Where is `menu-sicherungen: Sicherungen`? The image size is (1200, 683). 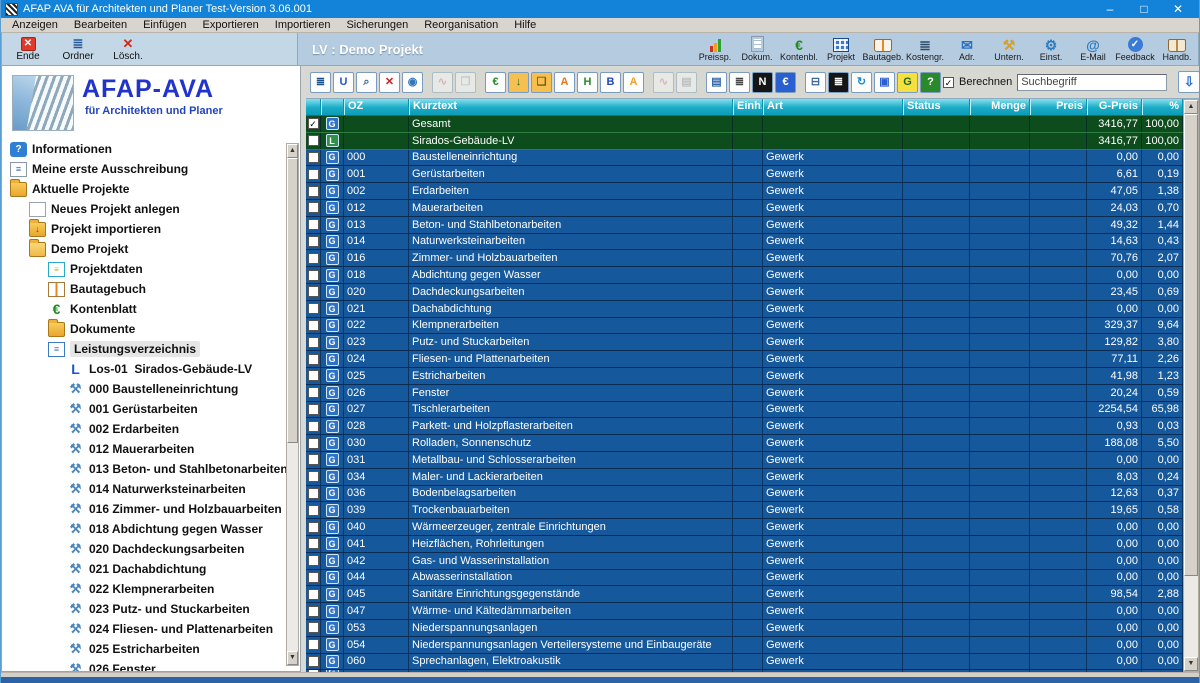
menu-sicherungen: Sicherungen is located at coordinates (377, 25).